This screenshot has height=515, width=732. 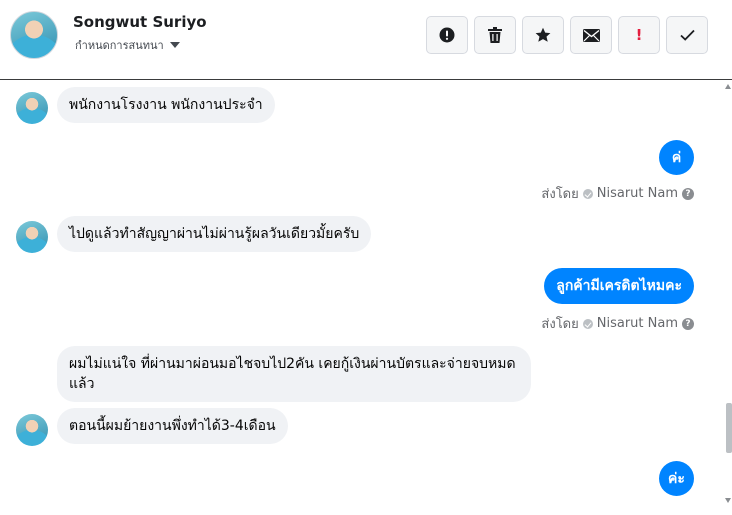 I want to click on star-button, so click(x=543, y=35).